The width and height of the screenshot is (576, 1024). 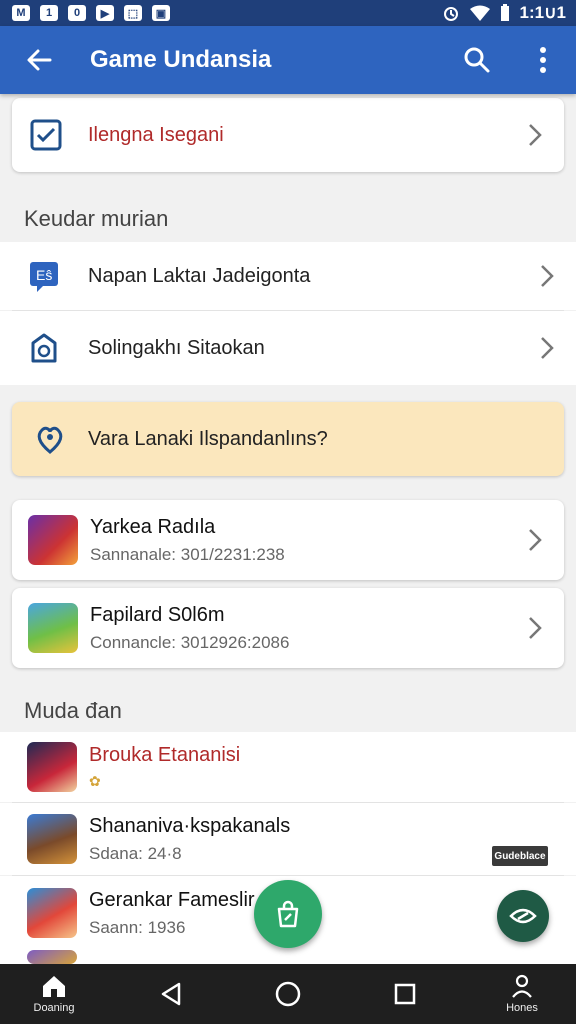 What do you see at coordinates (479, 13) in the screenshot?
I see `wifi-icon` at bounding box center [479, 13].